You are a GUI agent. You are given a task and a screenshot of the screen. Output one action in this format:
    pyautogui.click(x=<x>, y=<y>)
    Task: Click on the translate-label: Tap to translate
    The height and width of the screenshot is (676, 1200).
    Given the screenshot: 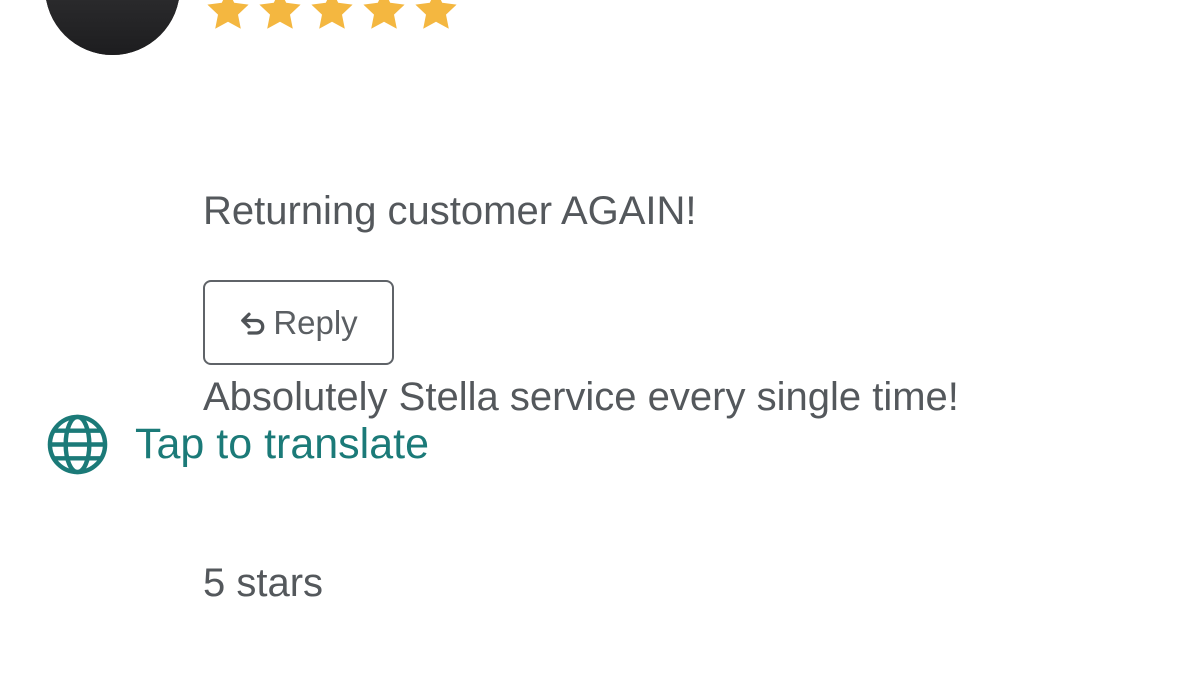 What is the action you would take?
    pyautogui.click(x=282, y=444)
    